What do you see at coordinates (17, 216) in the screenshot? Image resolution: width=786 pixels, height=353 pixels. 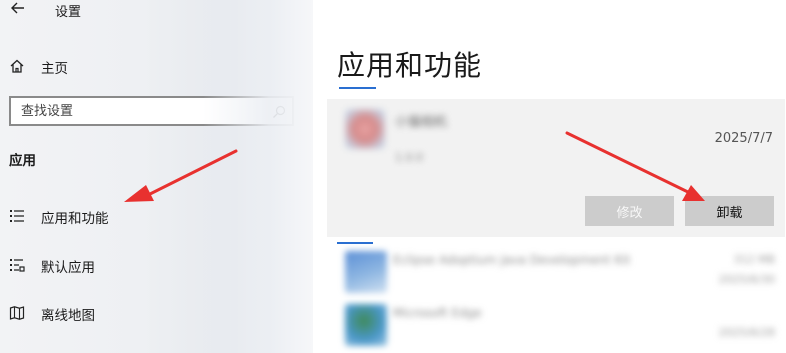 I see `apps-features-icon` at bounding box center [17, 216].